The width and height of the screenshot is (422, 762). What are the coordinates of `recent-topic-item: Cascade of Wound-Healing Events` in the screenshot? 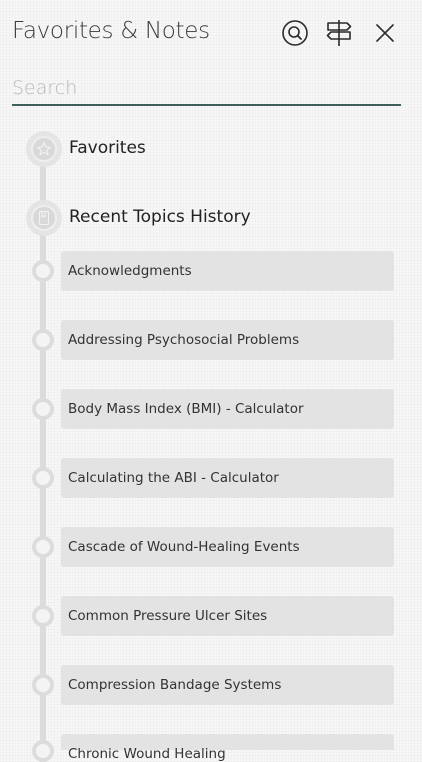 It's located at (227, 547).